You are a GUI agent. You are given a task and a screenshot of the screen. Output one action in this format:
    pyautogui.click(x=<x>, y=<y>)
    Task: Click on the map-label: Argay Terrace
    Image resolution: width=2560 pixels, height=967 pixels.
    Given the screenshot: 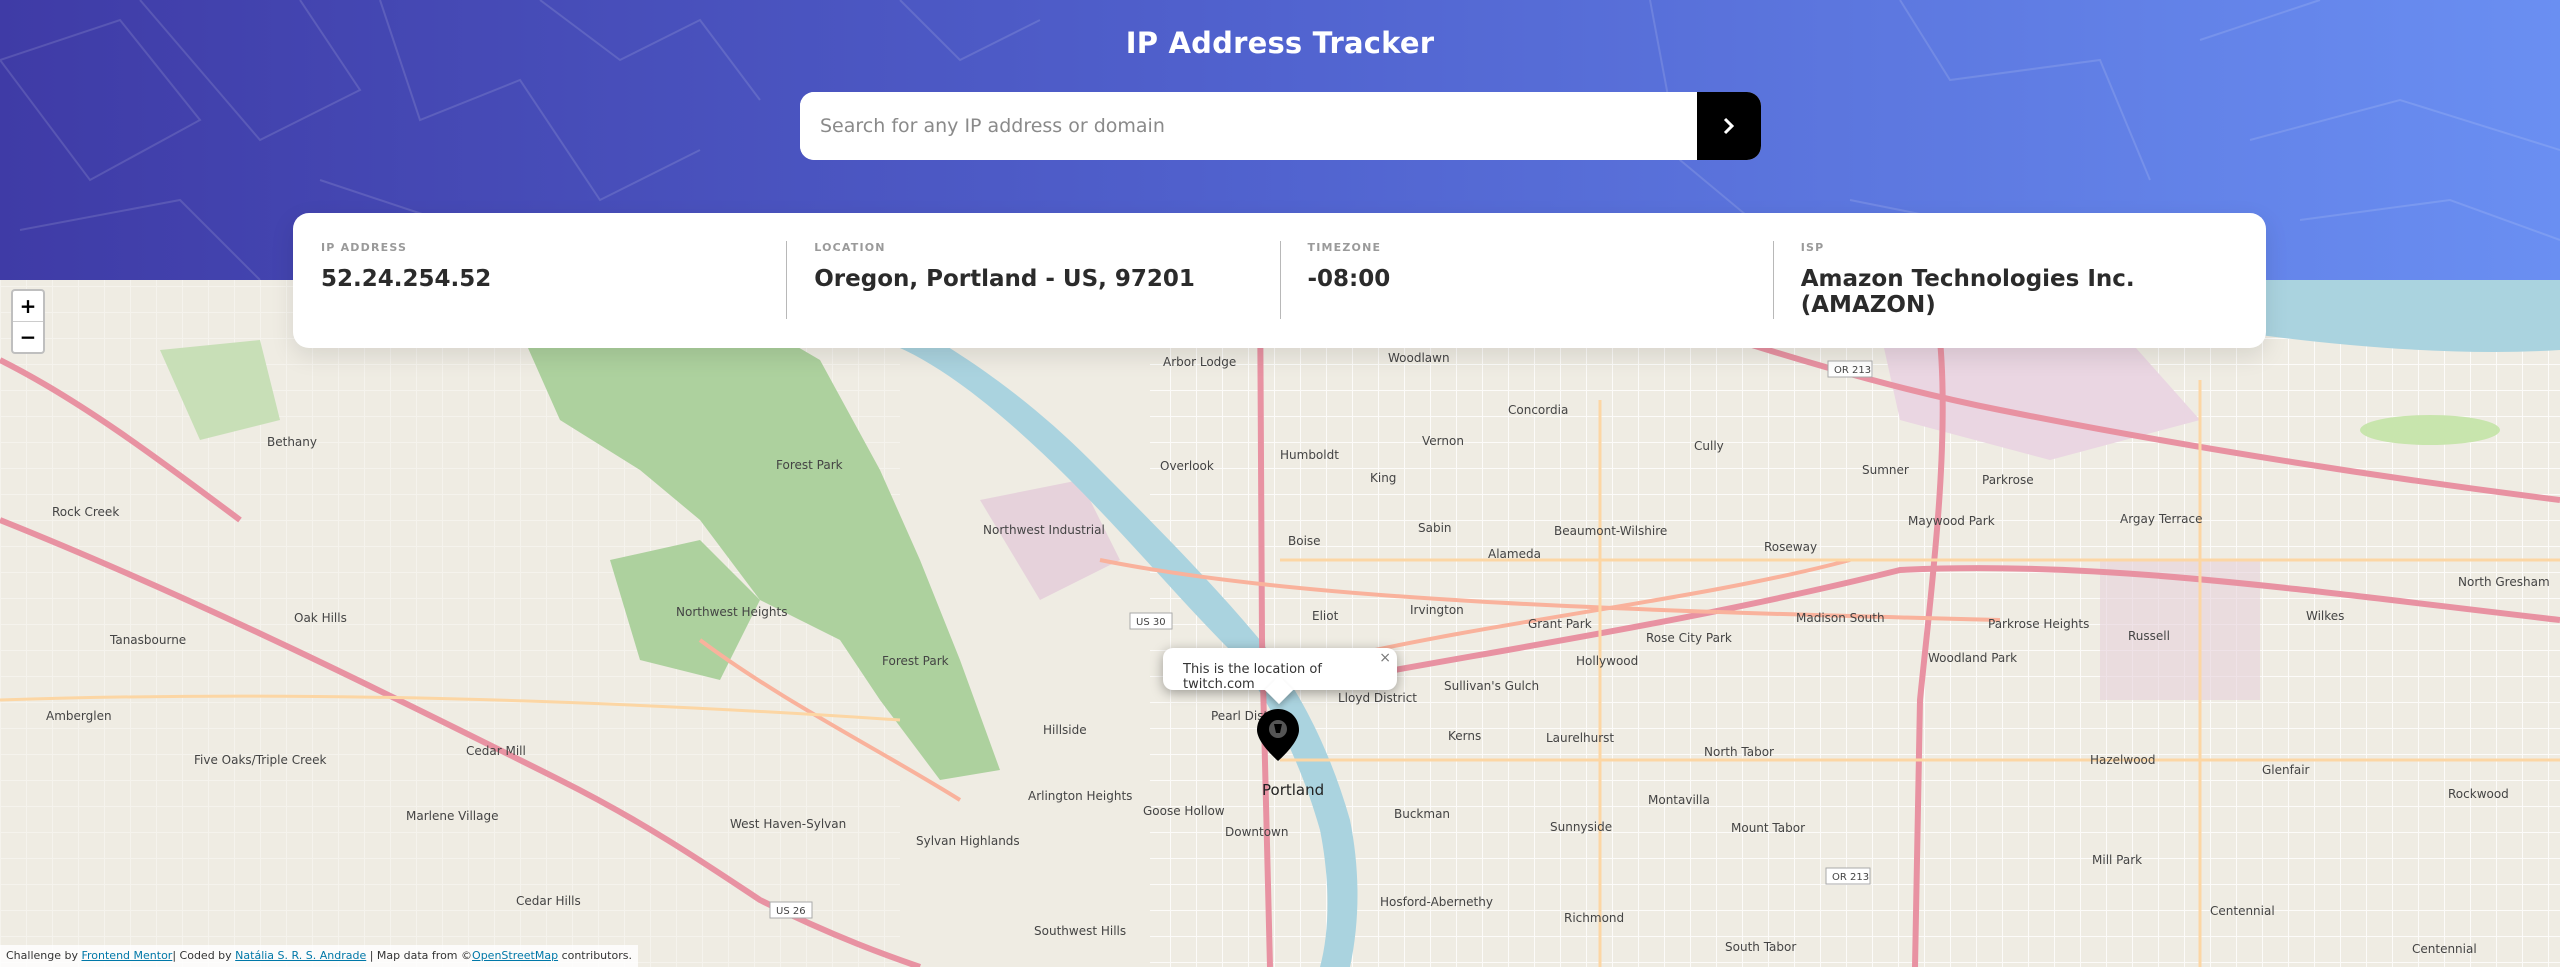 What is the action you would take?
    pyautogui.click(x=2161, y=519)
    